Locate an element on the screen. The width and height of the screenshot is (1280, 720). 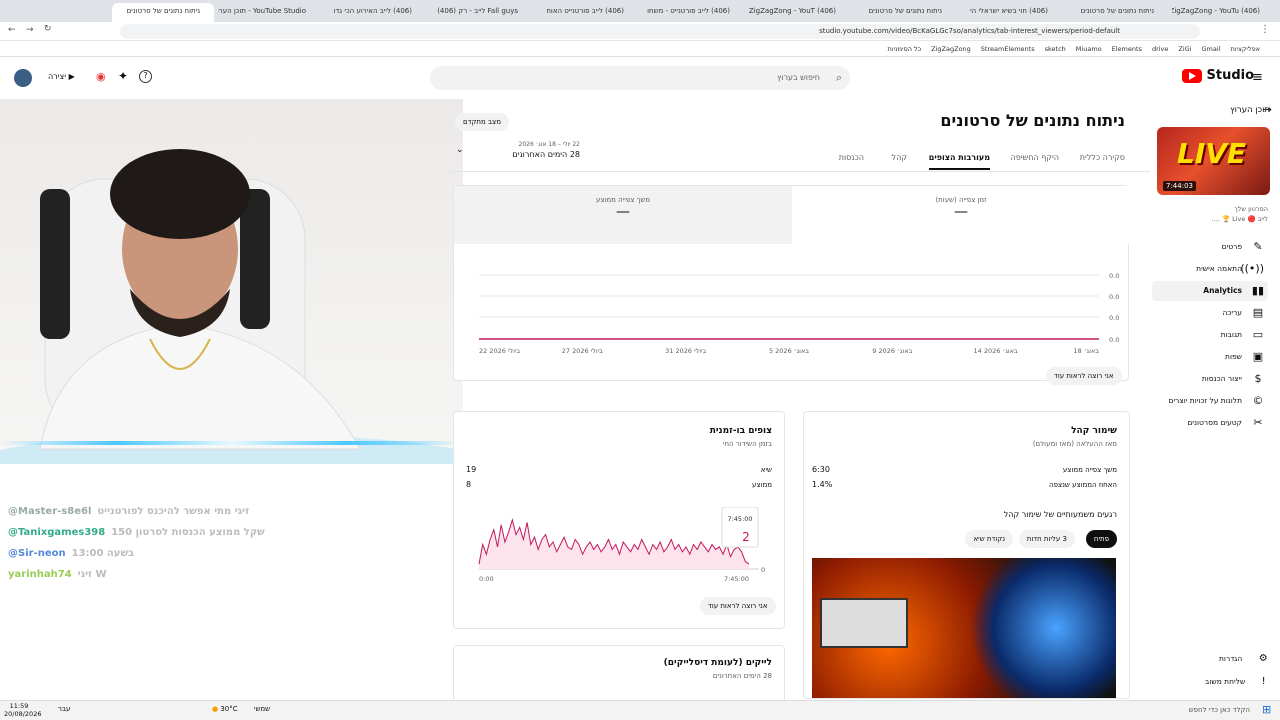
studio-logo: Studio is located at coordinates (1218, 75).